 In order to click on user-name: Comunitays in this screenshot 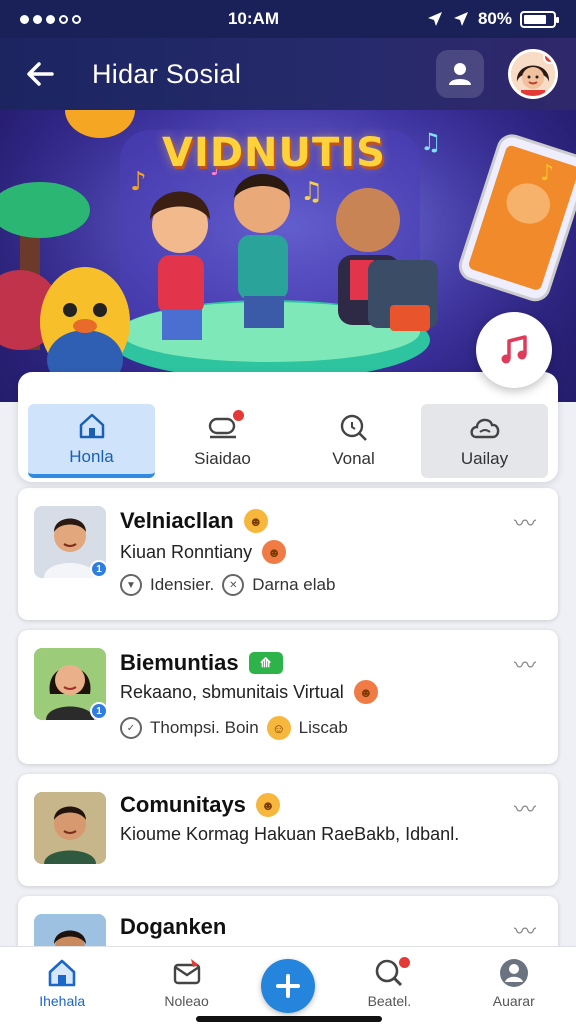, I will do `click(183, 804)`.